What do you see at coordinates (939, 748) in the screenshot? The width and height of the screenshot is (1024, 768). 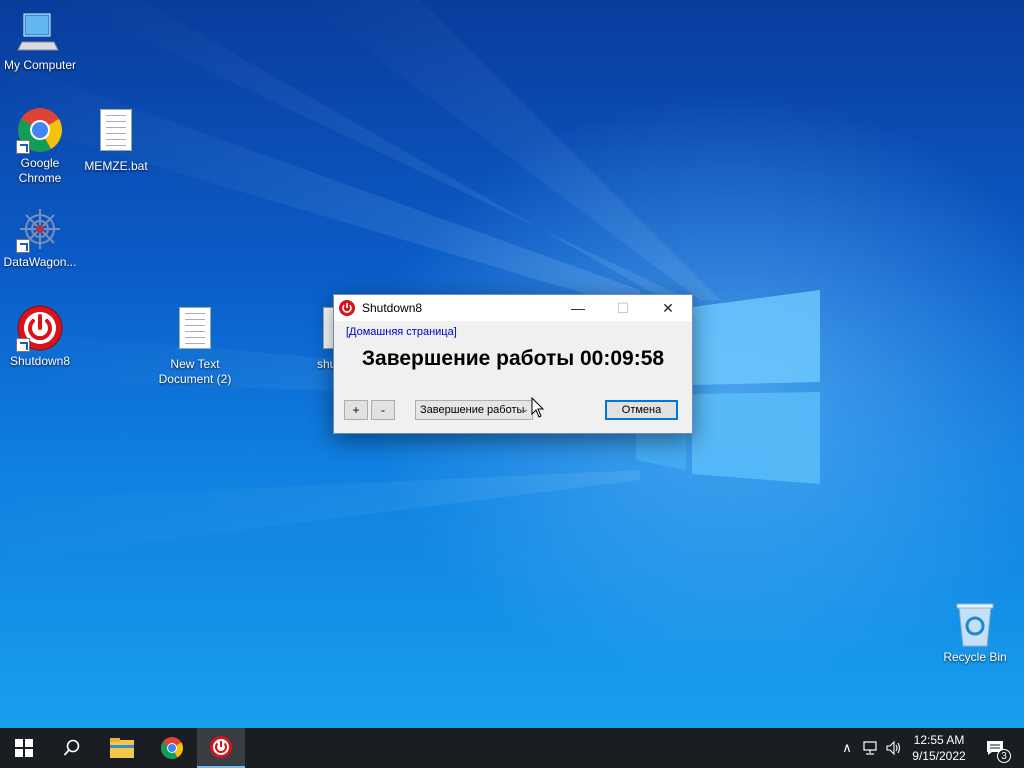 I see `clock: 12:55 AM 9/15/2022` at bounding box center [939, 748].